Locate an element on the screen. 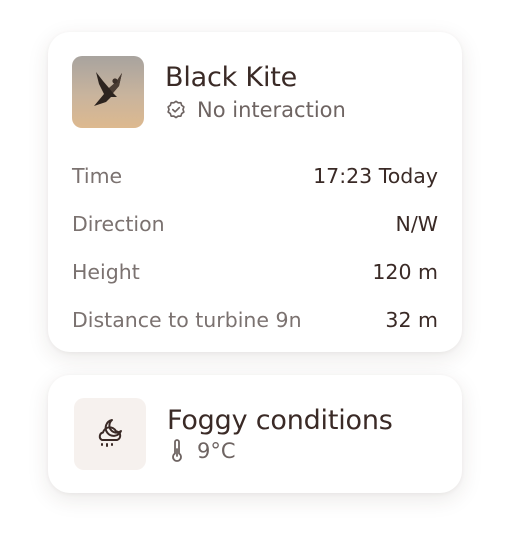 The height and width of the screenshot is (558, 510). detail-row-distance: Distance to turbine 9n 32 m is located at coordinates (255, 320).